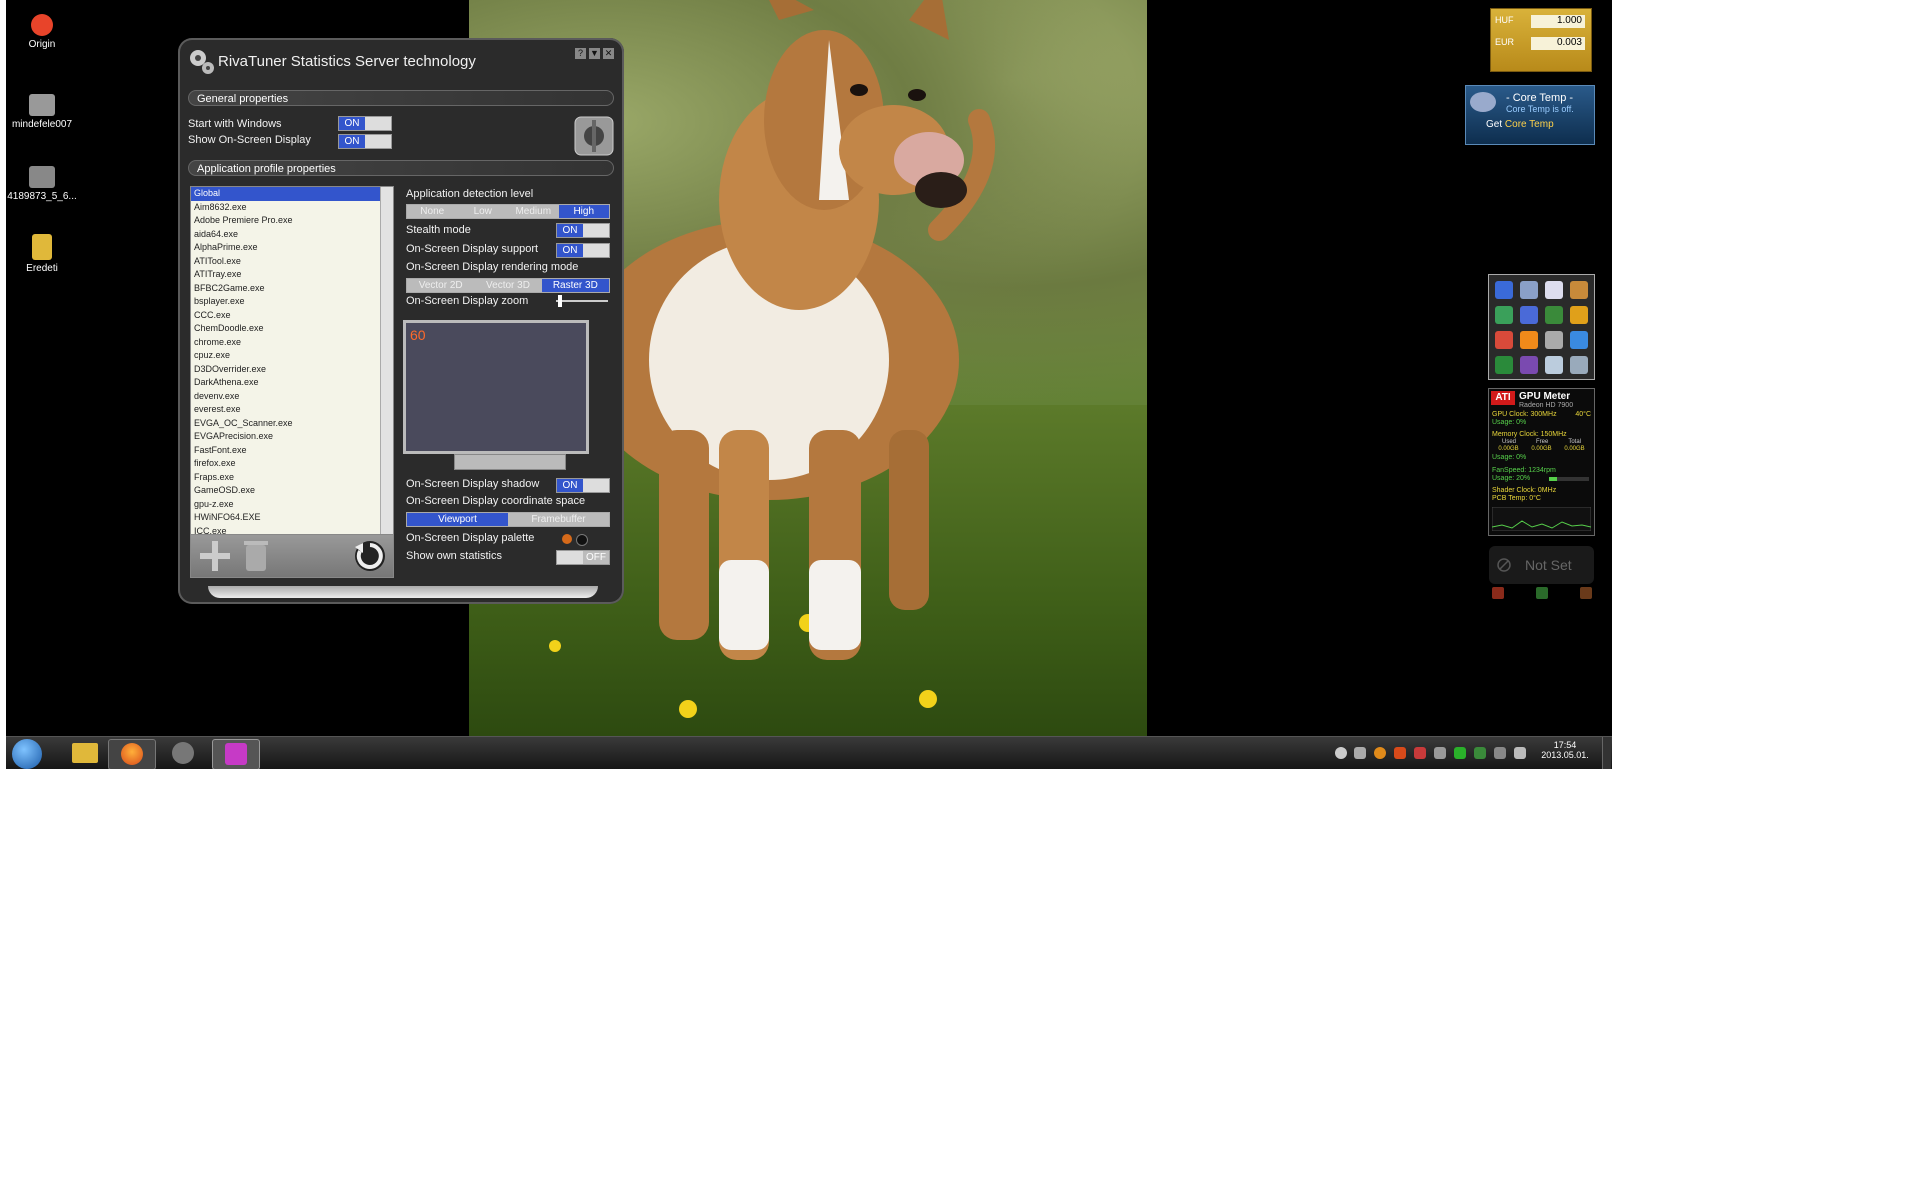 The height and width of the screenshot is (1200, 1920). What do you see at coordinates (1558, 43) in the screenshot?
I see `currency-value-eur: 0.003` at bounding box center [1558, 43].